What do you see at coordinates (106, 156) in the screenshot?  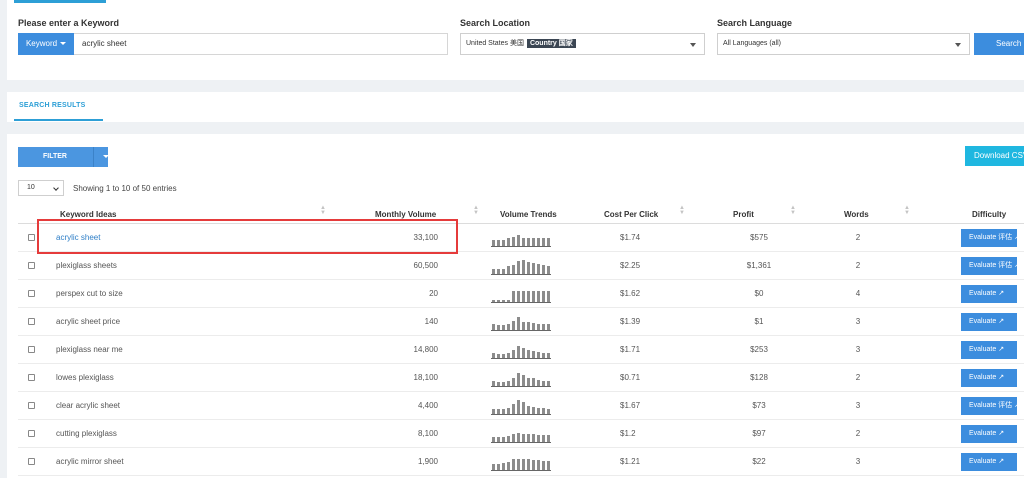 I see `caret-down-icon` at bounding box center [106, 156].